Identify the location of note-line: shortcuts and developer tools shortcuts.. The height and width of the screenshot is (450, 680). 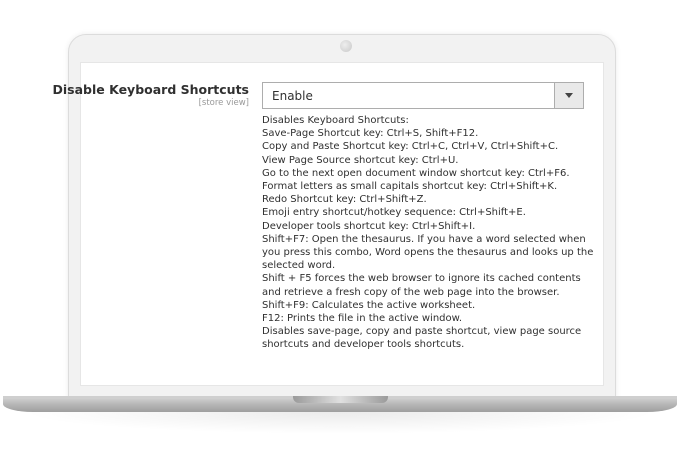
(363, 345).